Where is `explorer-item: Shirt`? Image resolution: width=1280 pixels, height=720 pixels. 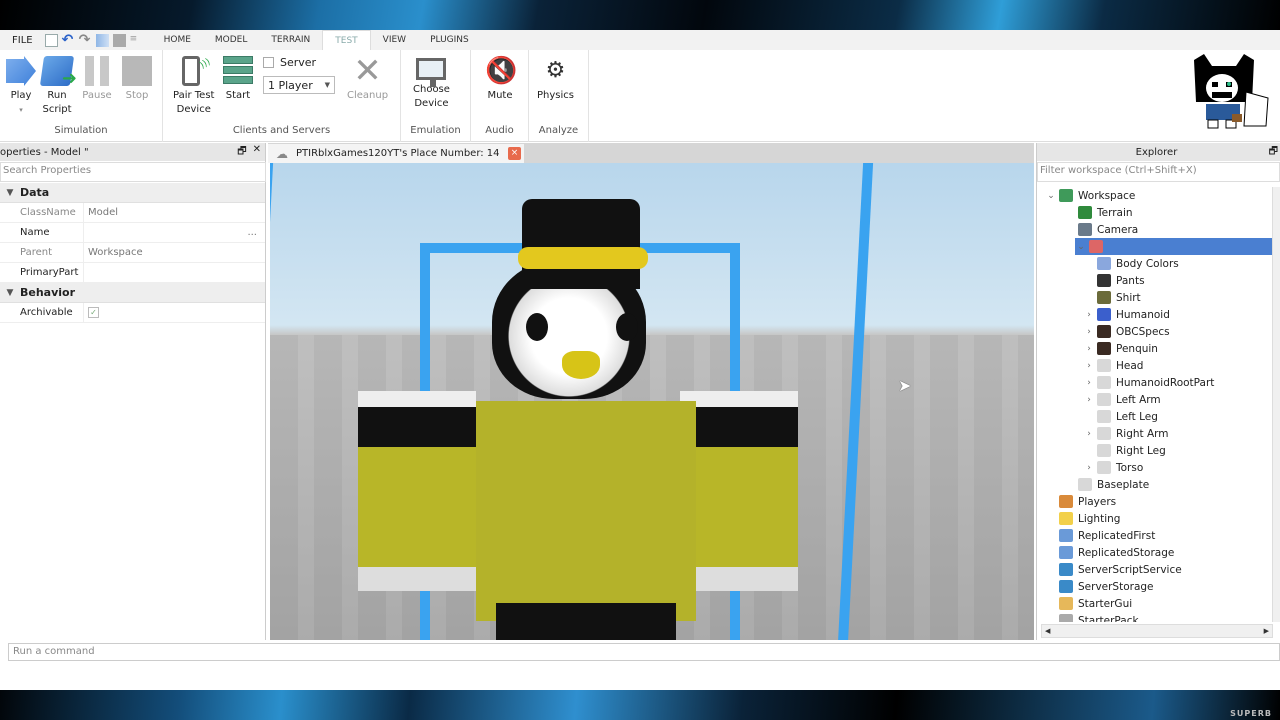 explorer-item: Shirt is located at coordinates (1155, 297).